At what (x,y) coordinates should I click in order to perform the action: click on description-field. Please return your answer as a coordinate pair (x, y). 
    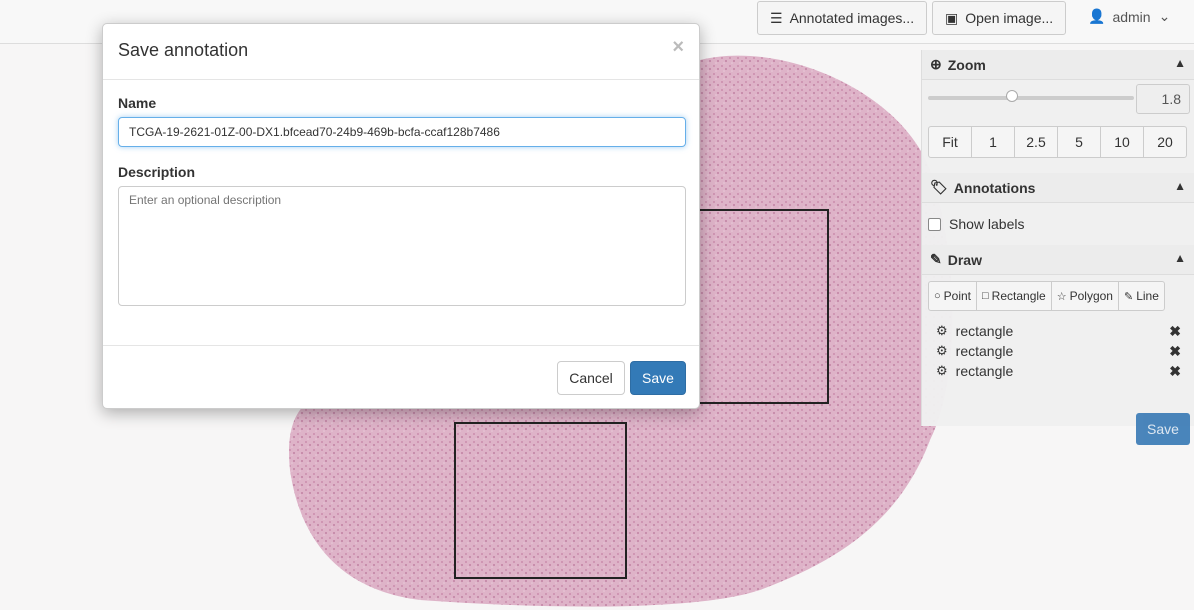
    Looking at the image, I should click on (402, 246).